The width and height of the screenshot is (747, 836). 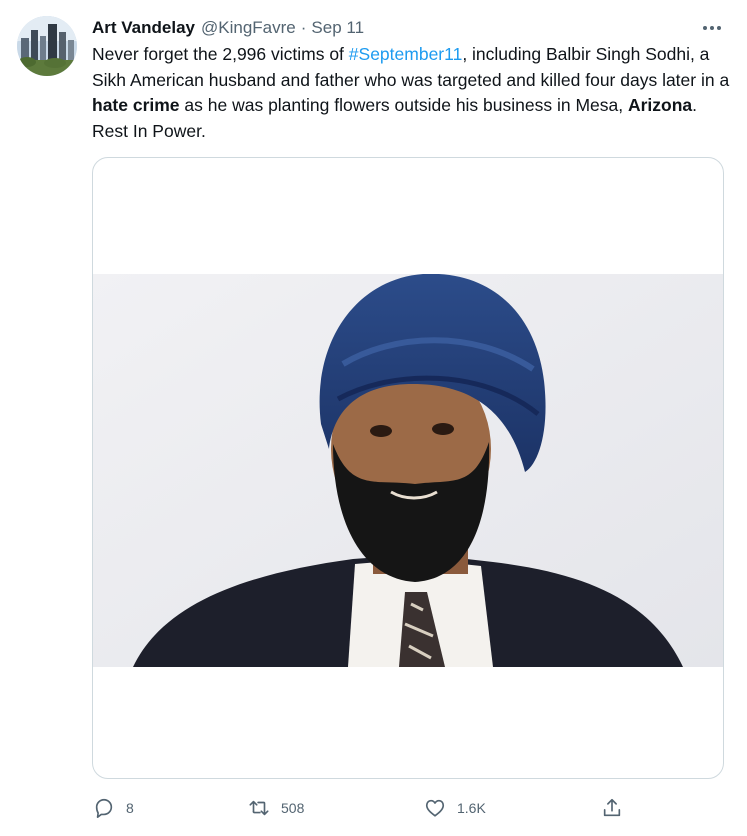 I want to click on like-icon, so click(x=435, y=808).